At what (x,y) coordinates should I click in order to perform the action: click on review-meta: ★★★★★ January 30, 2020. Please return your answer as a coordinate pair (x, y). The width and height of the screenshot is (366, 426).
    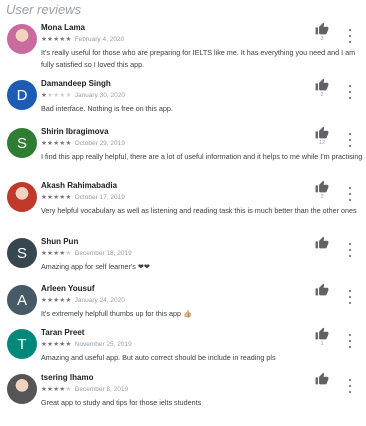
    Looking at the image, I should click on (83, 95).